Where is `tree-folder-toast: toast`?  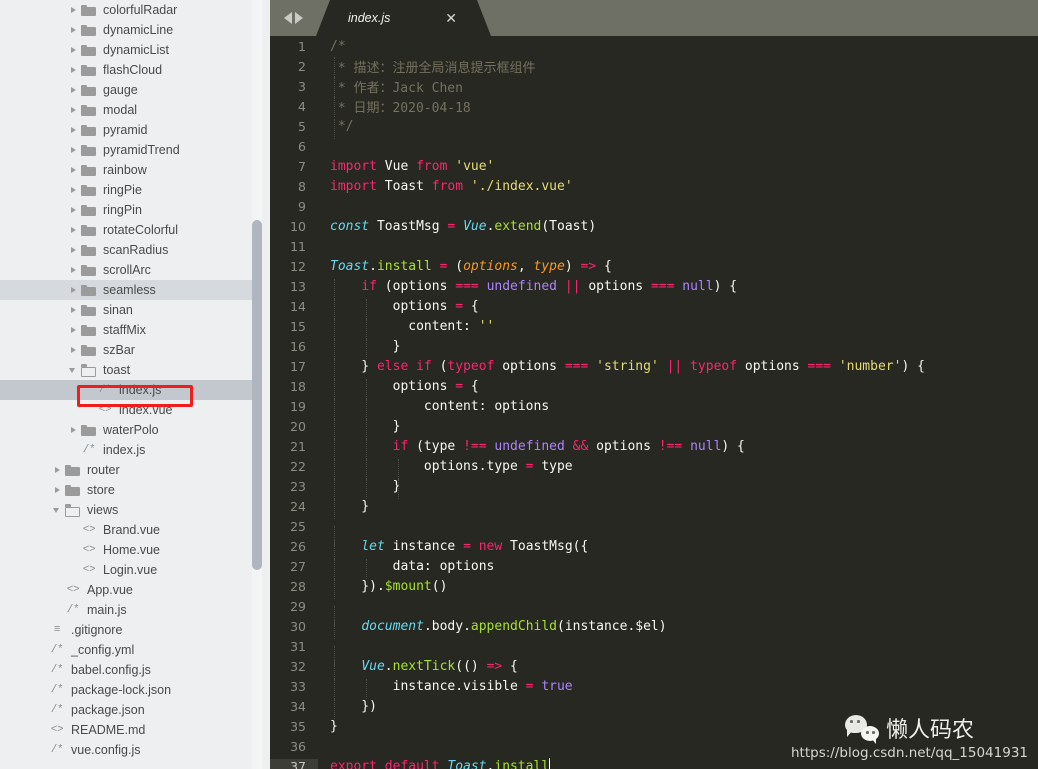
tree-folder-toast: toast is located at coordinates (131, 370).